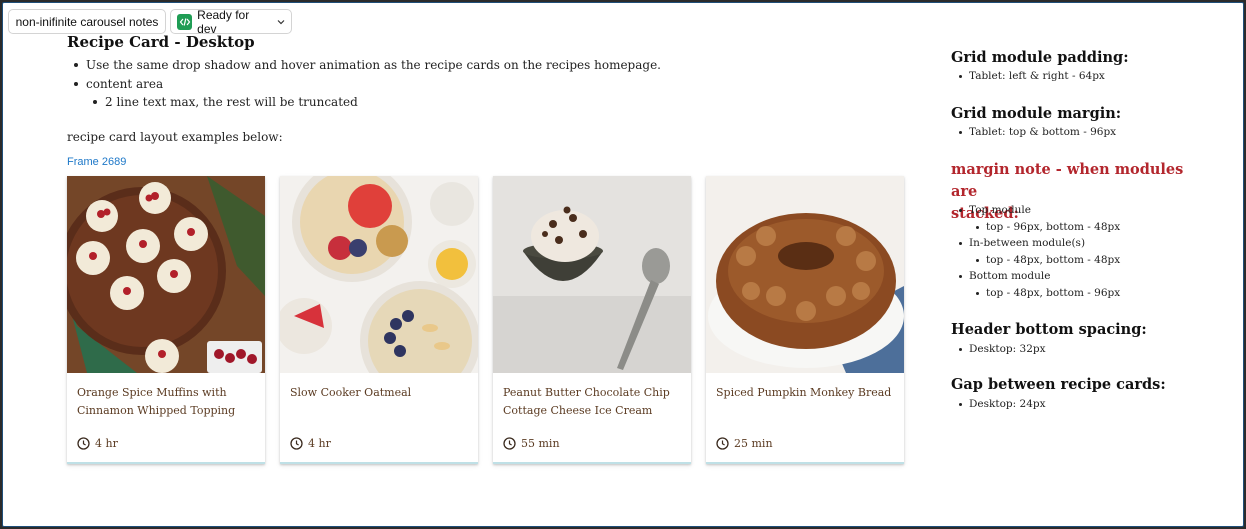  What do you see at coordinates (281, 22) in the screenshot?
I see `chevron-down-icon` at bounding box center [281, 22].